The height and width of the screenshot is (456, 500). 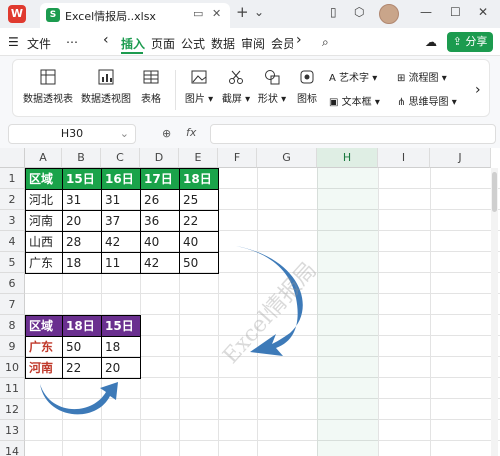 I want to click on close-tab-icon: ✕, so click(x=216, y=13).